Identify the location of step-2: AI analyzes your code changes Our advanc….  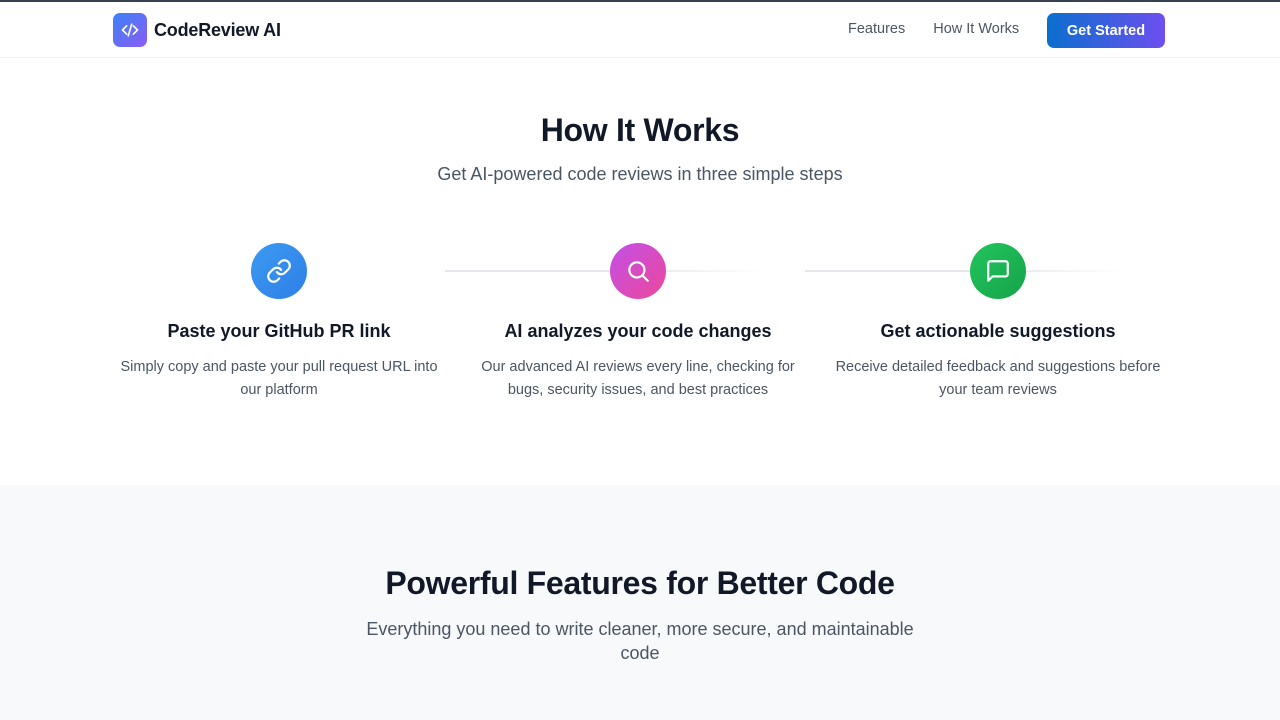
(638, 322).